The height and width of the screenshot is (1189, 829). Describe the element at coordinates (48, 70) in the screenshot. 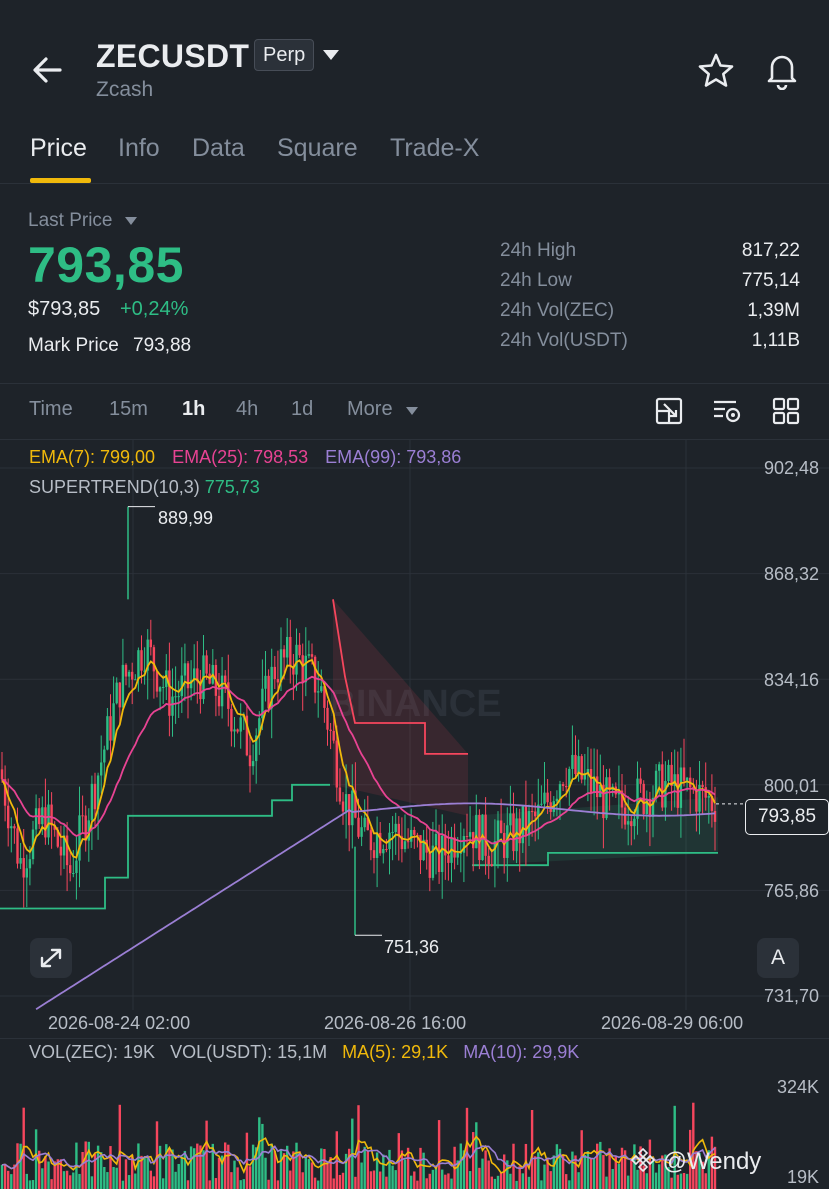

I see `back-arrow-icon` at that location.